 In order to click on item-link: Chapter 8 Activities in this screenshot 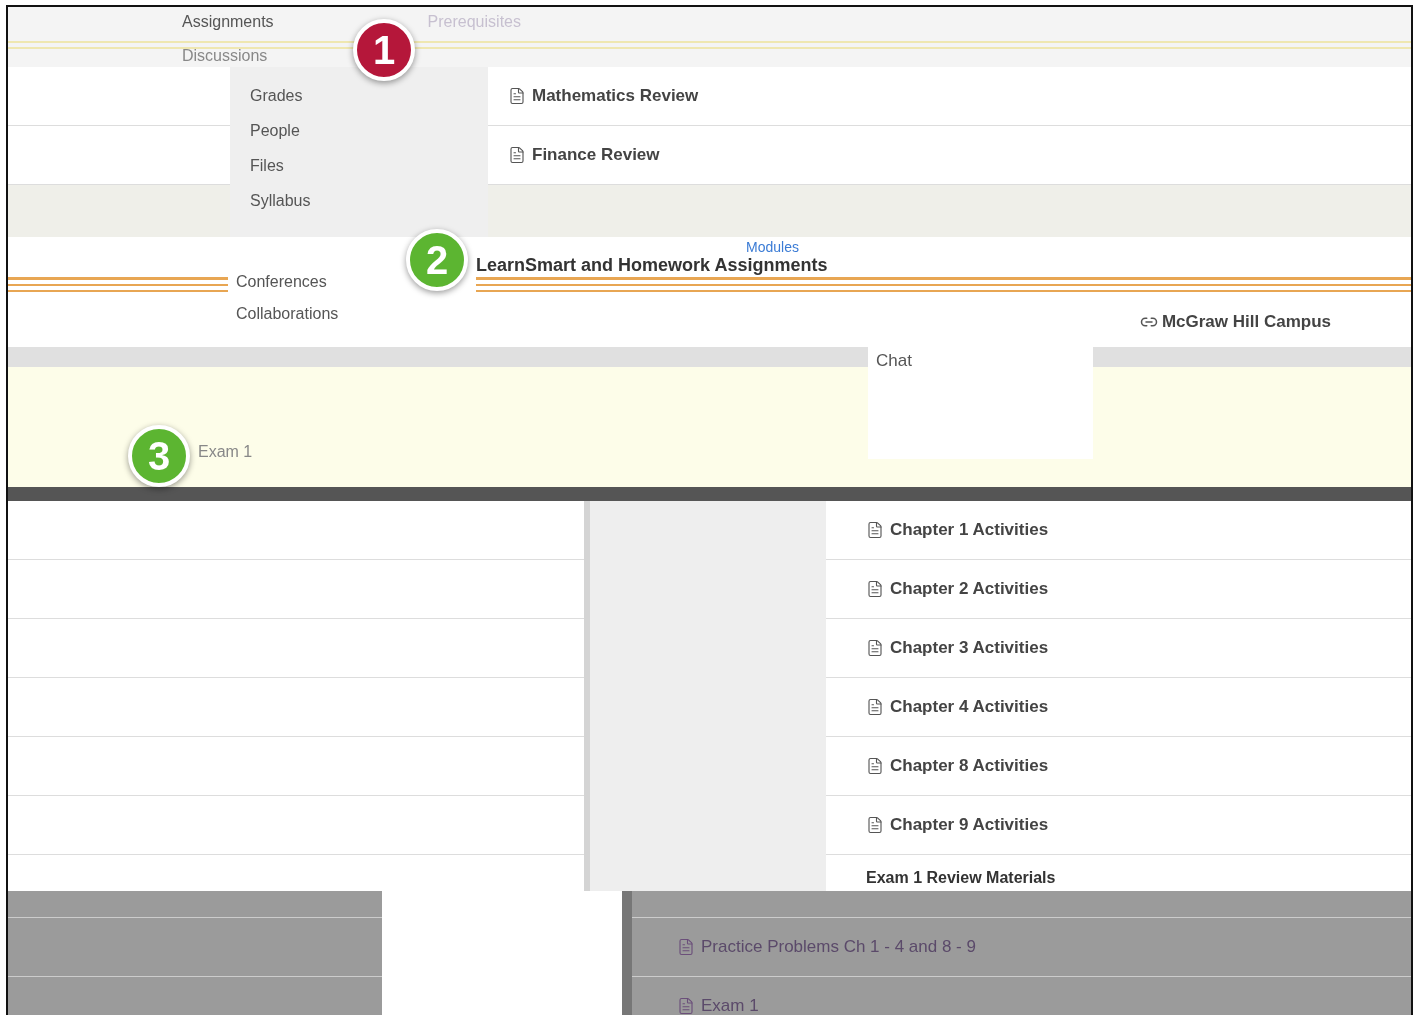, I will do `click(969, 766)`.